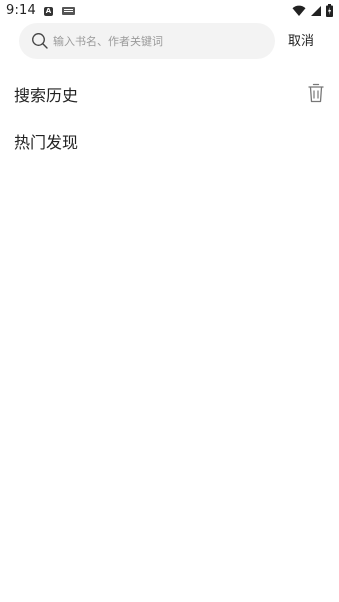 This screenshot has height=602, width=339. What do you see at coordinates (169, 11) in the screenshot?
I see `status-bar: 9:14 A` at bounding box center [169, 11].